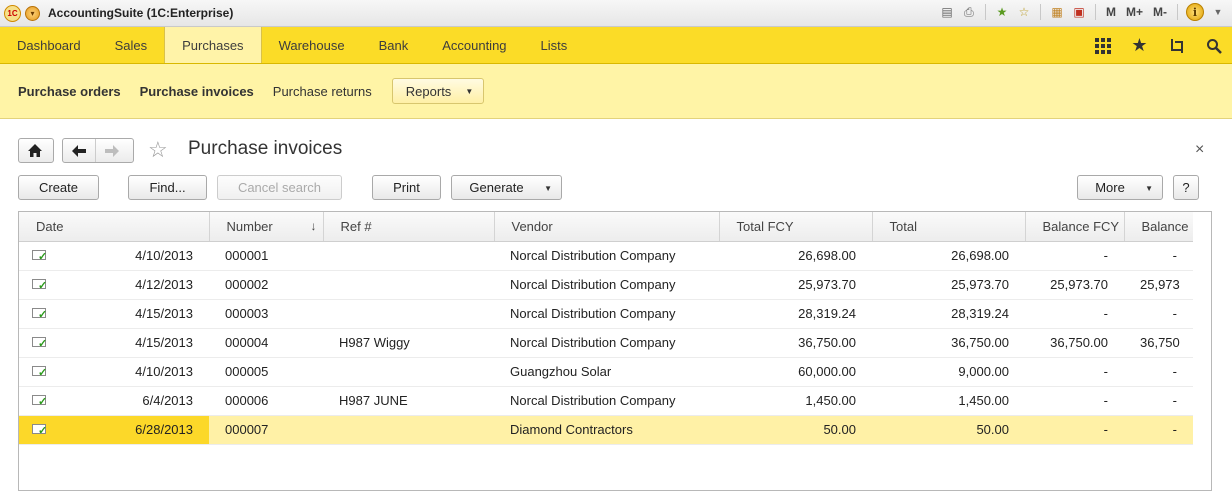 The image size is (1232, 491). What do you see at coordinates (795, 343) in the screenshot?
I see `cell-total-fcy: 36,750.00` at bounding box center [795, 343].